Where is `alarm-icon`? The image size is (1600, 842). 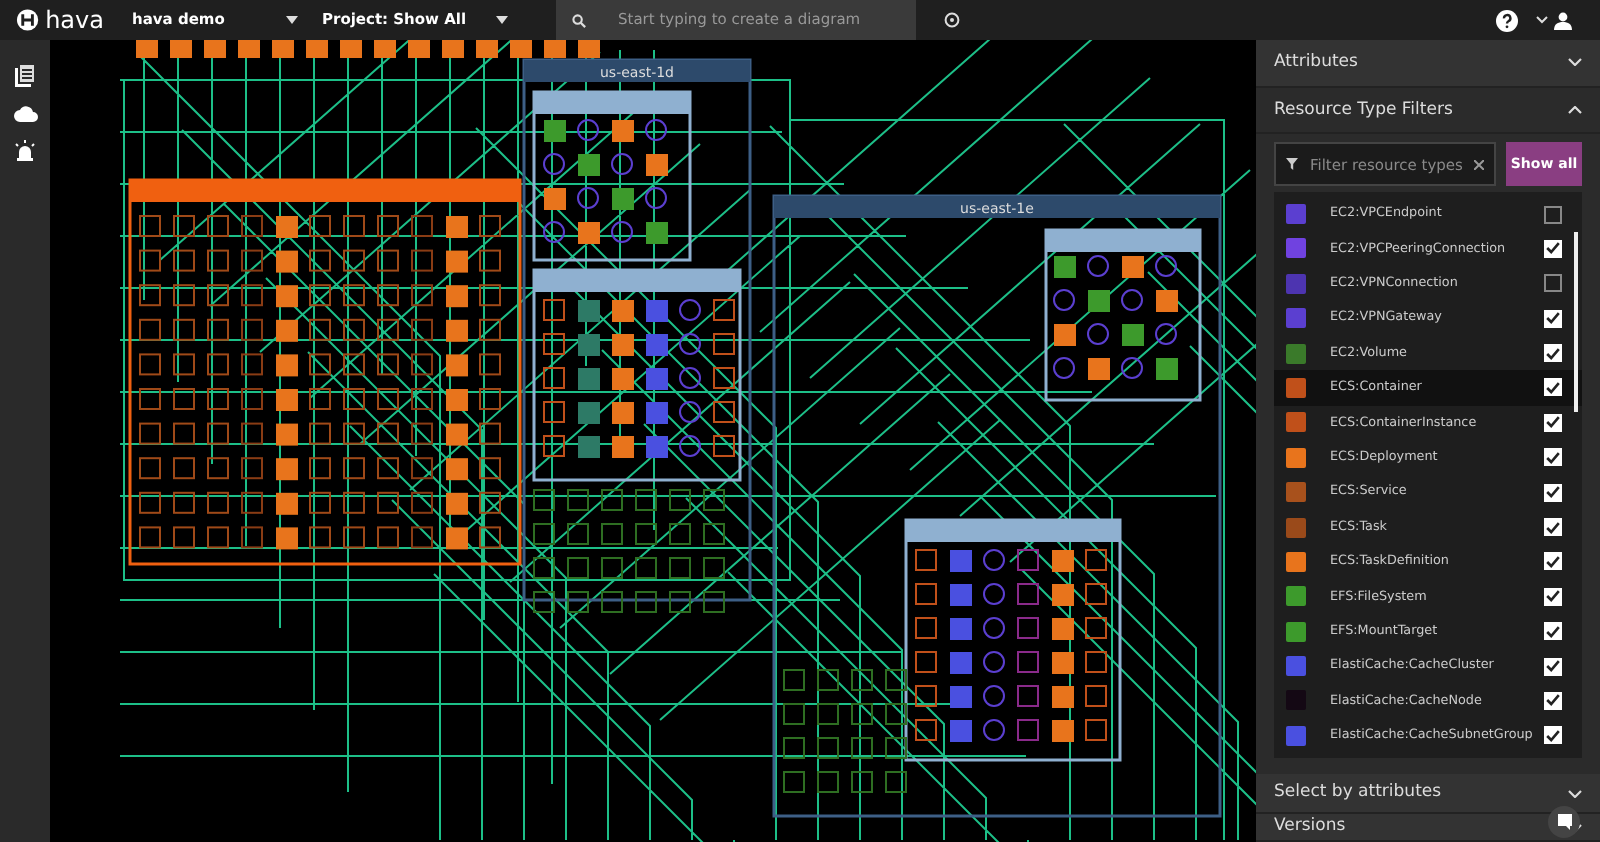
alarm-icon is located at coordinates (25, 151).